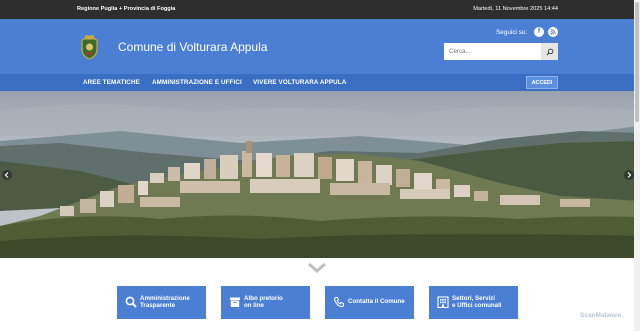 The width and height of the screenshot is (640, 331). What do you see at coordinates (299, 82) in the screenshot?
I see `nav-item-vivere-volturara: VIVERE VOLTURARA APPULA` at bounding box center [299, 82].